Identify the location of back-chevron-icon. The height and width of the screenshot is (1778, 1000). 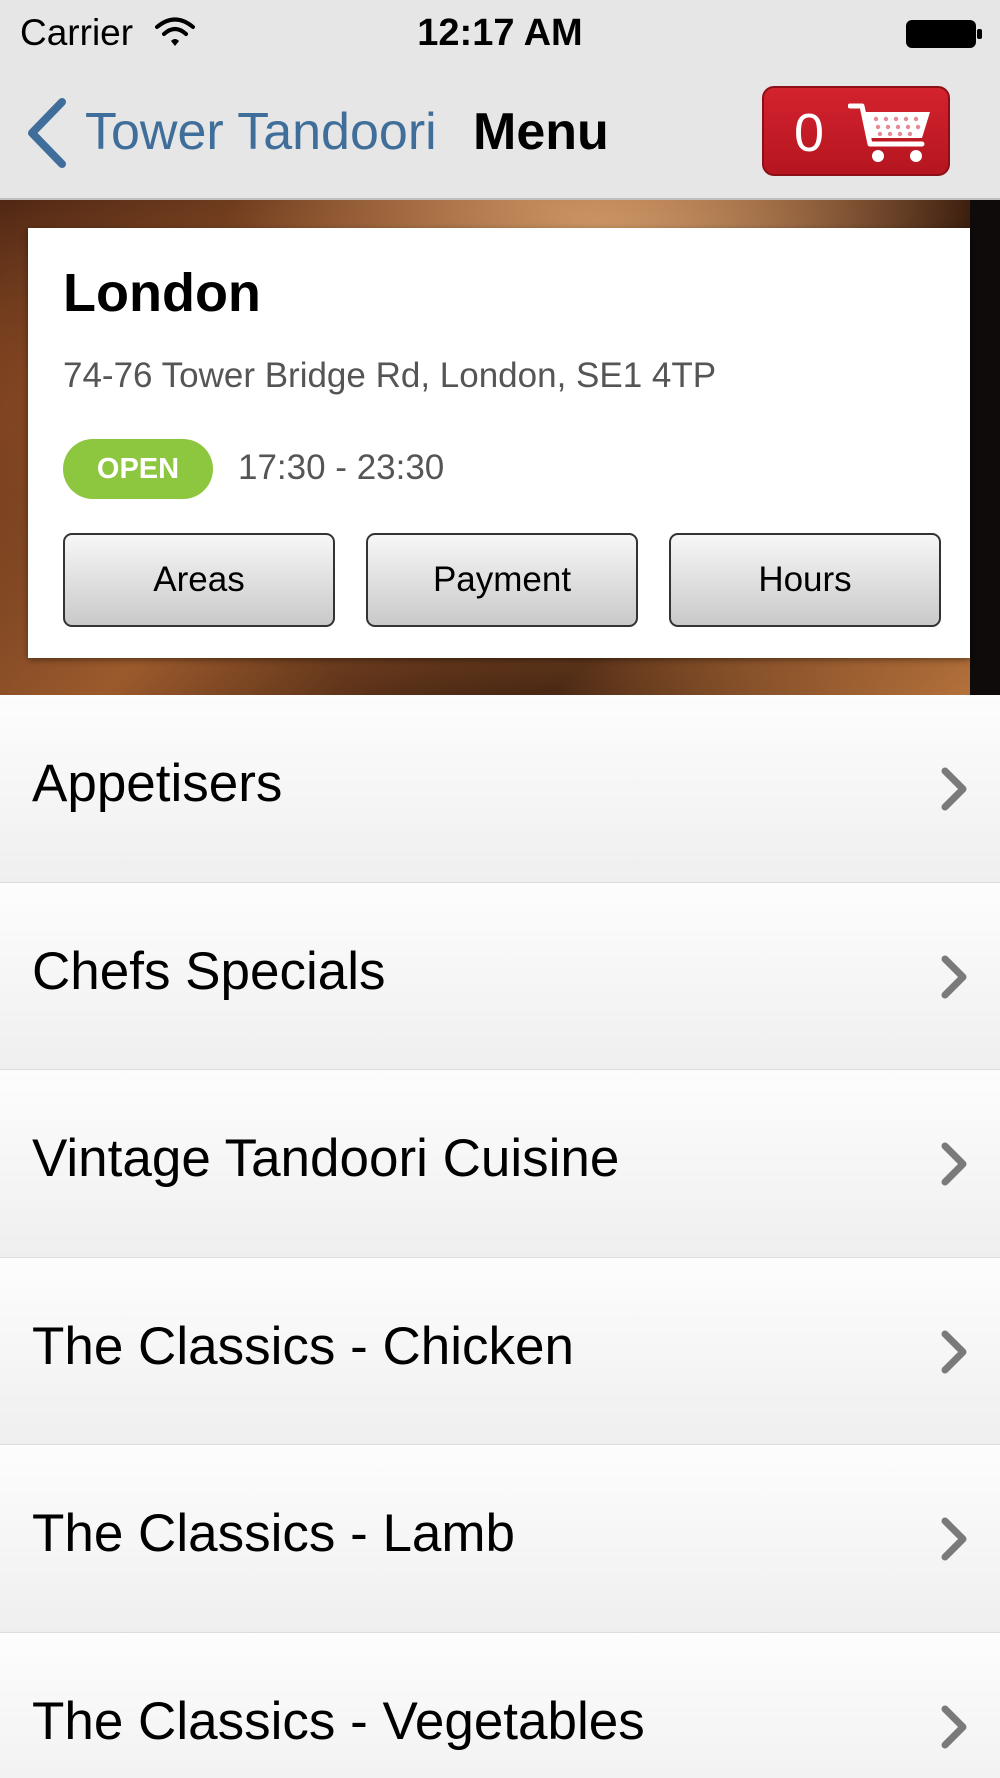
(46, 133).